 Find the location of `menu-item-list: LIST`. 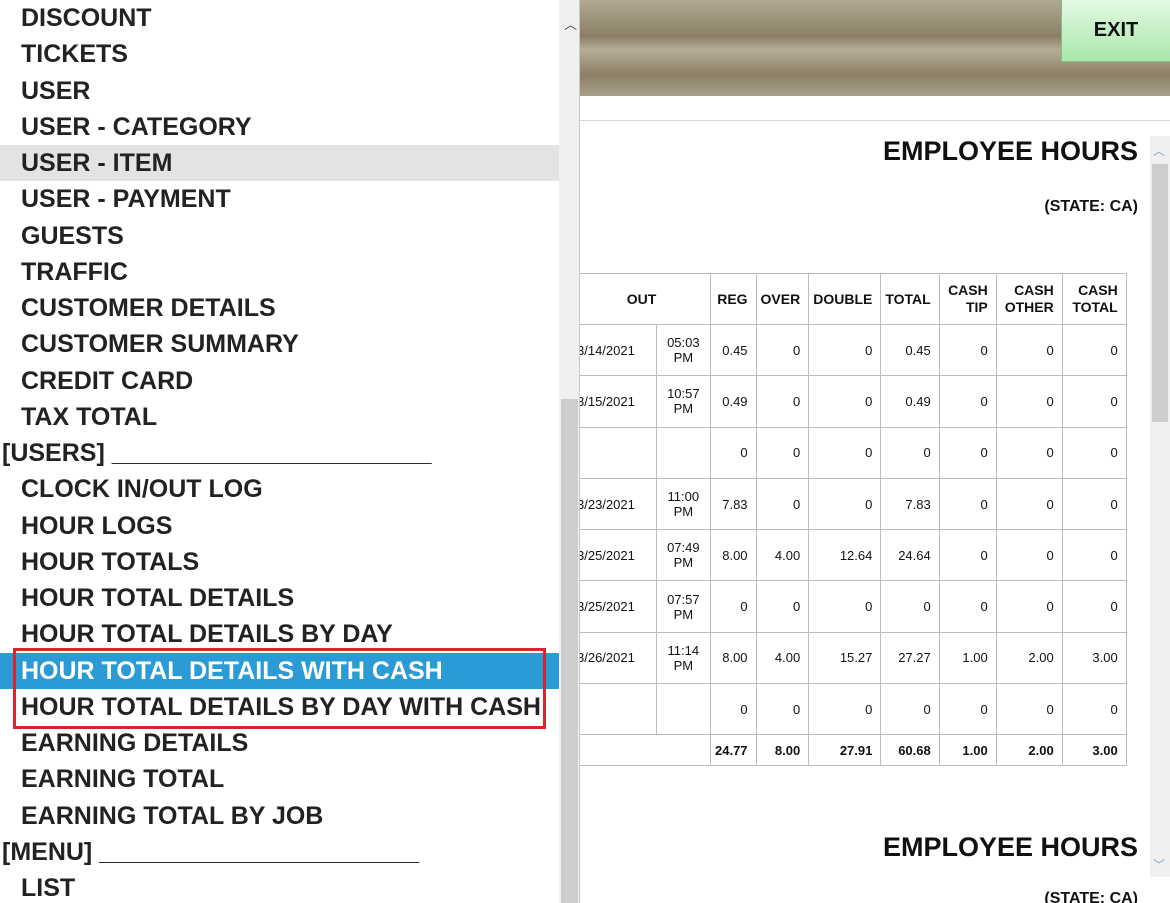

menu-item-list: LIST is located at coordinates (279, 886).